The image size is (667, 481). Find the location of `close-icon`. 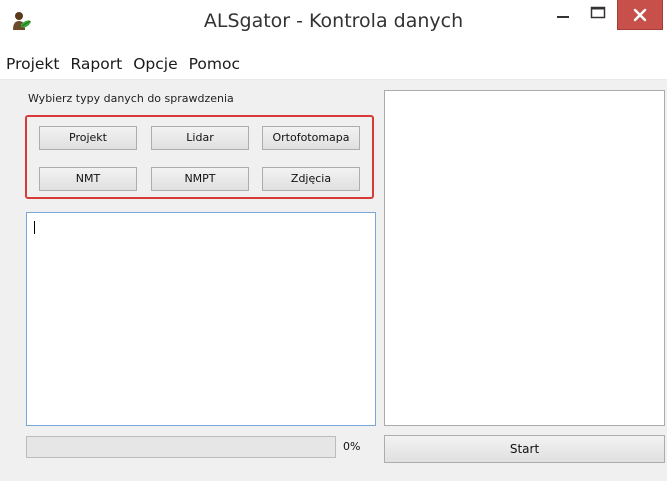

close-icon is located at coordinates (640, 15).